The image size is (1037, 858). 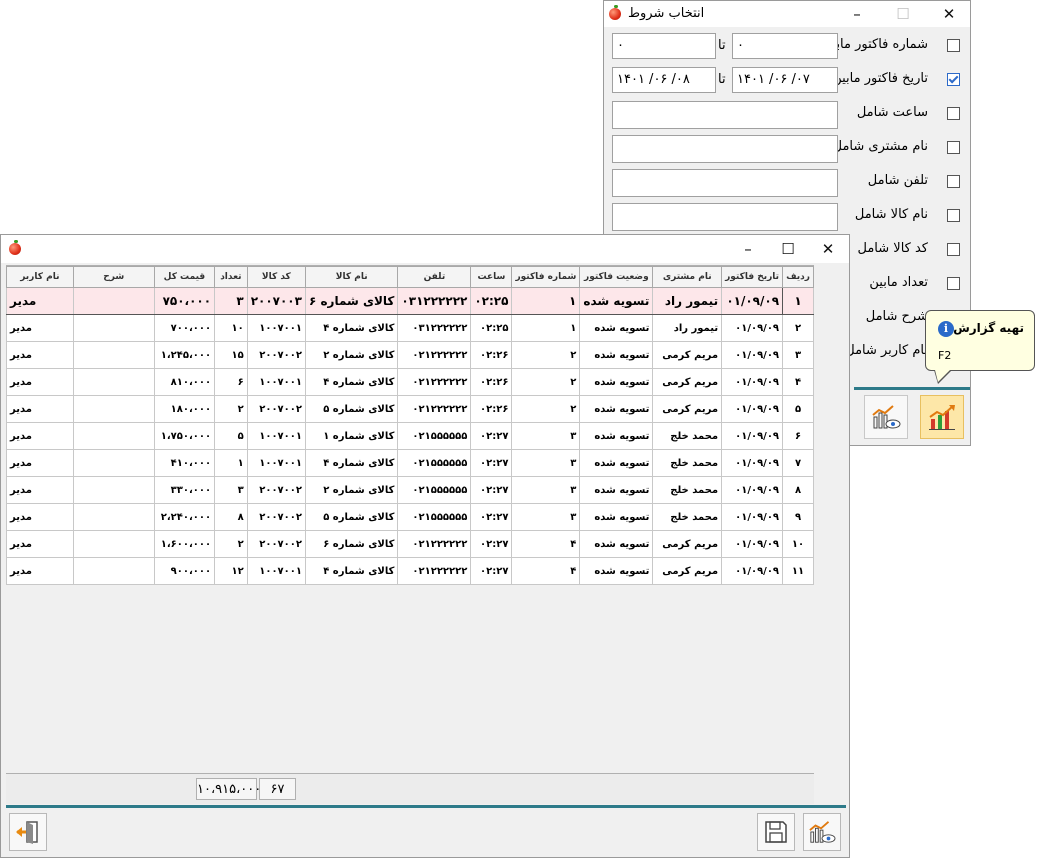 I want to click on customer-name-checkbox, so click(x=953, y=147).